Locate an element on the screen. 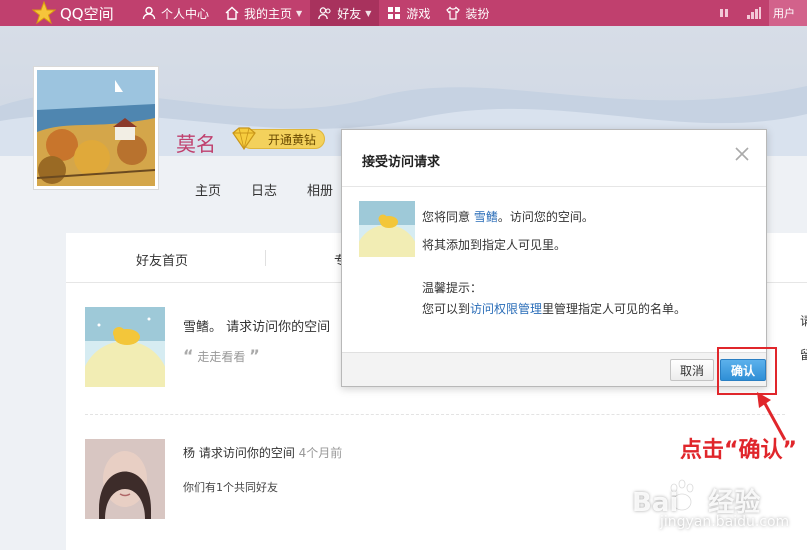 The width and height of the screenshot is (807, 550). mutual-friends-text: 你们有1个共同好友 is located at coordinates (230, 487).